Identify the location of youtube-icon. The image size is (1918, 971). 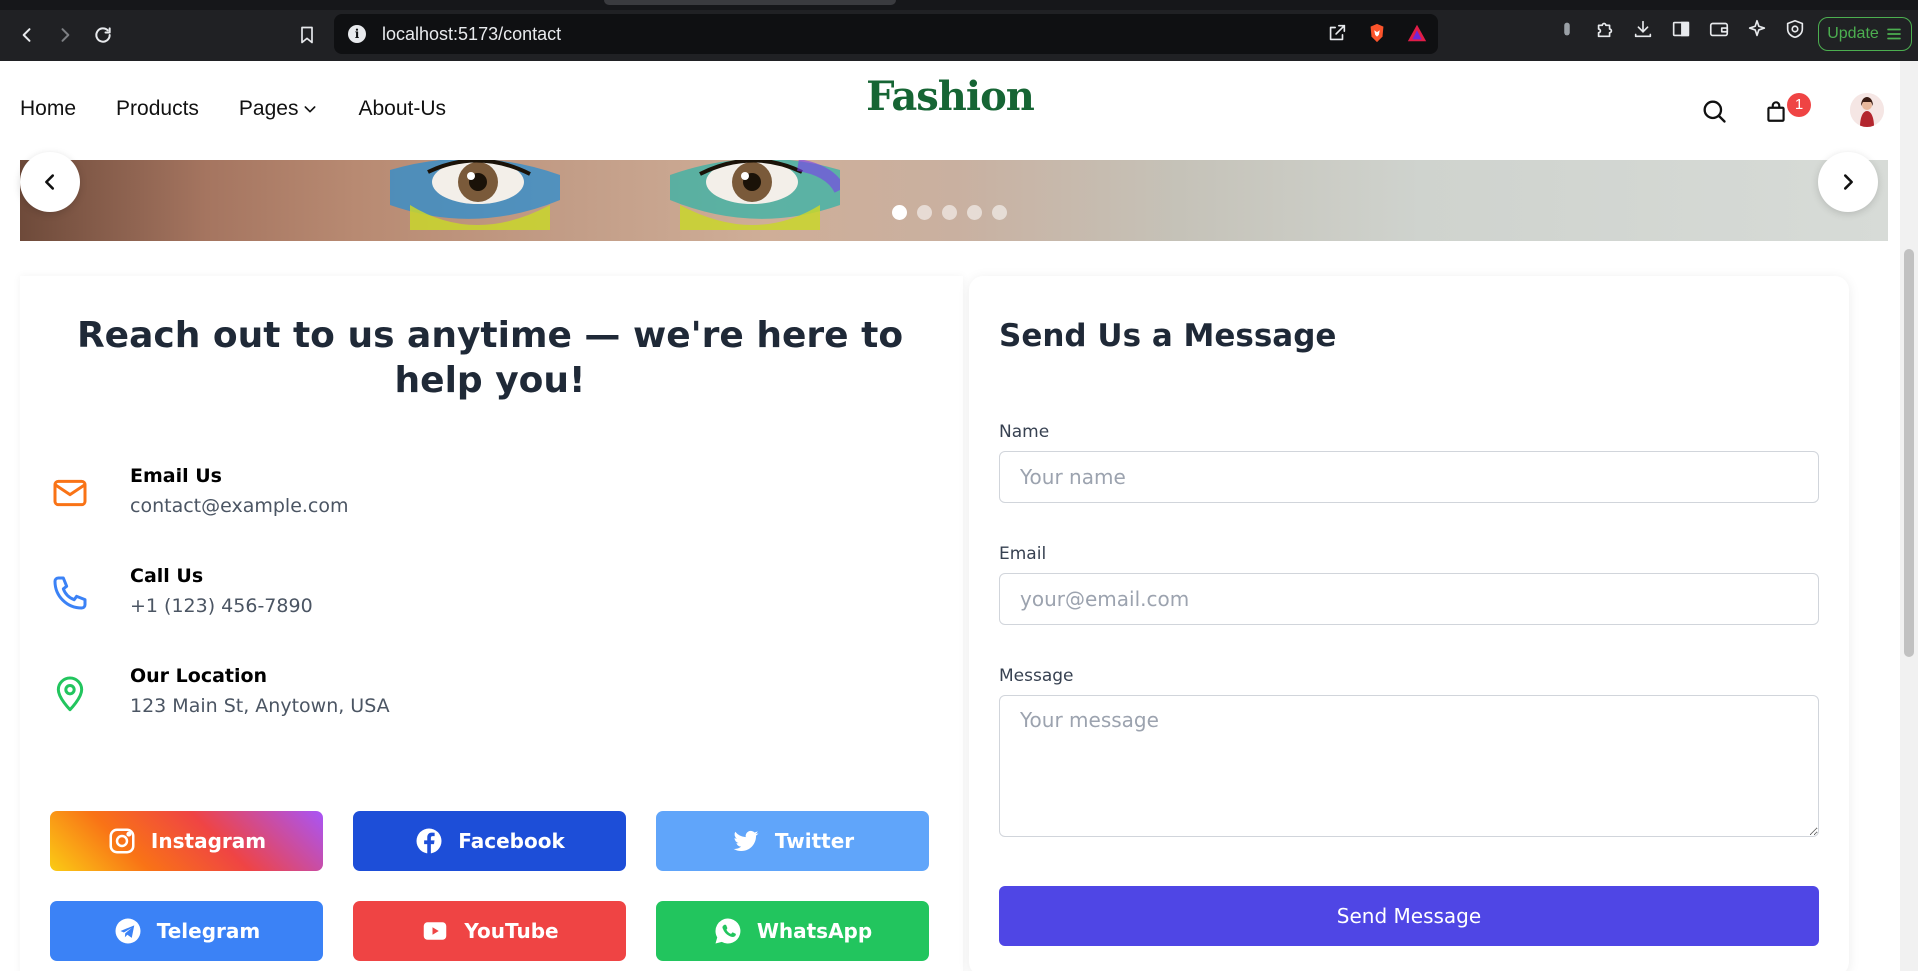
(435, 931).